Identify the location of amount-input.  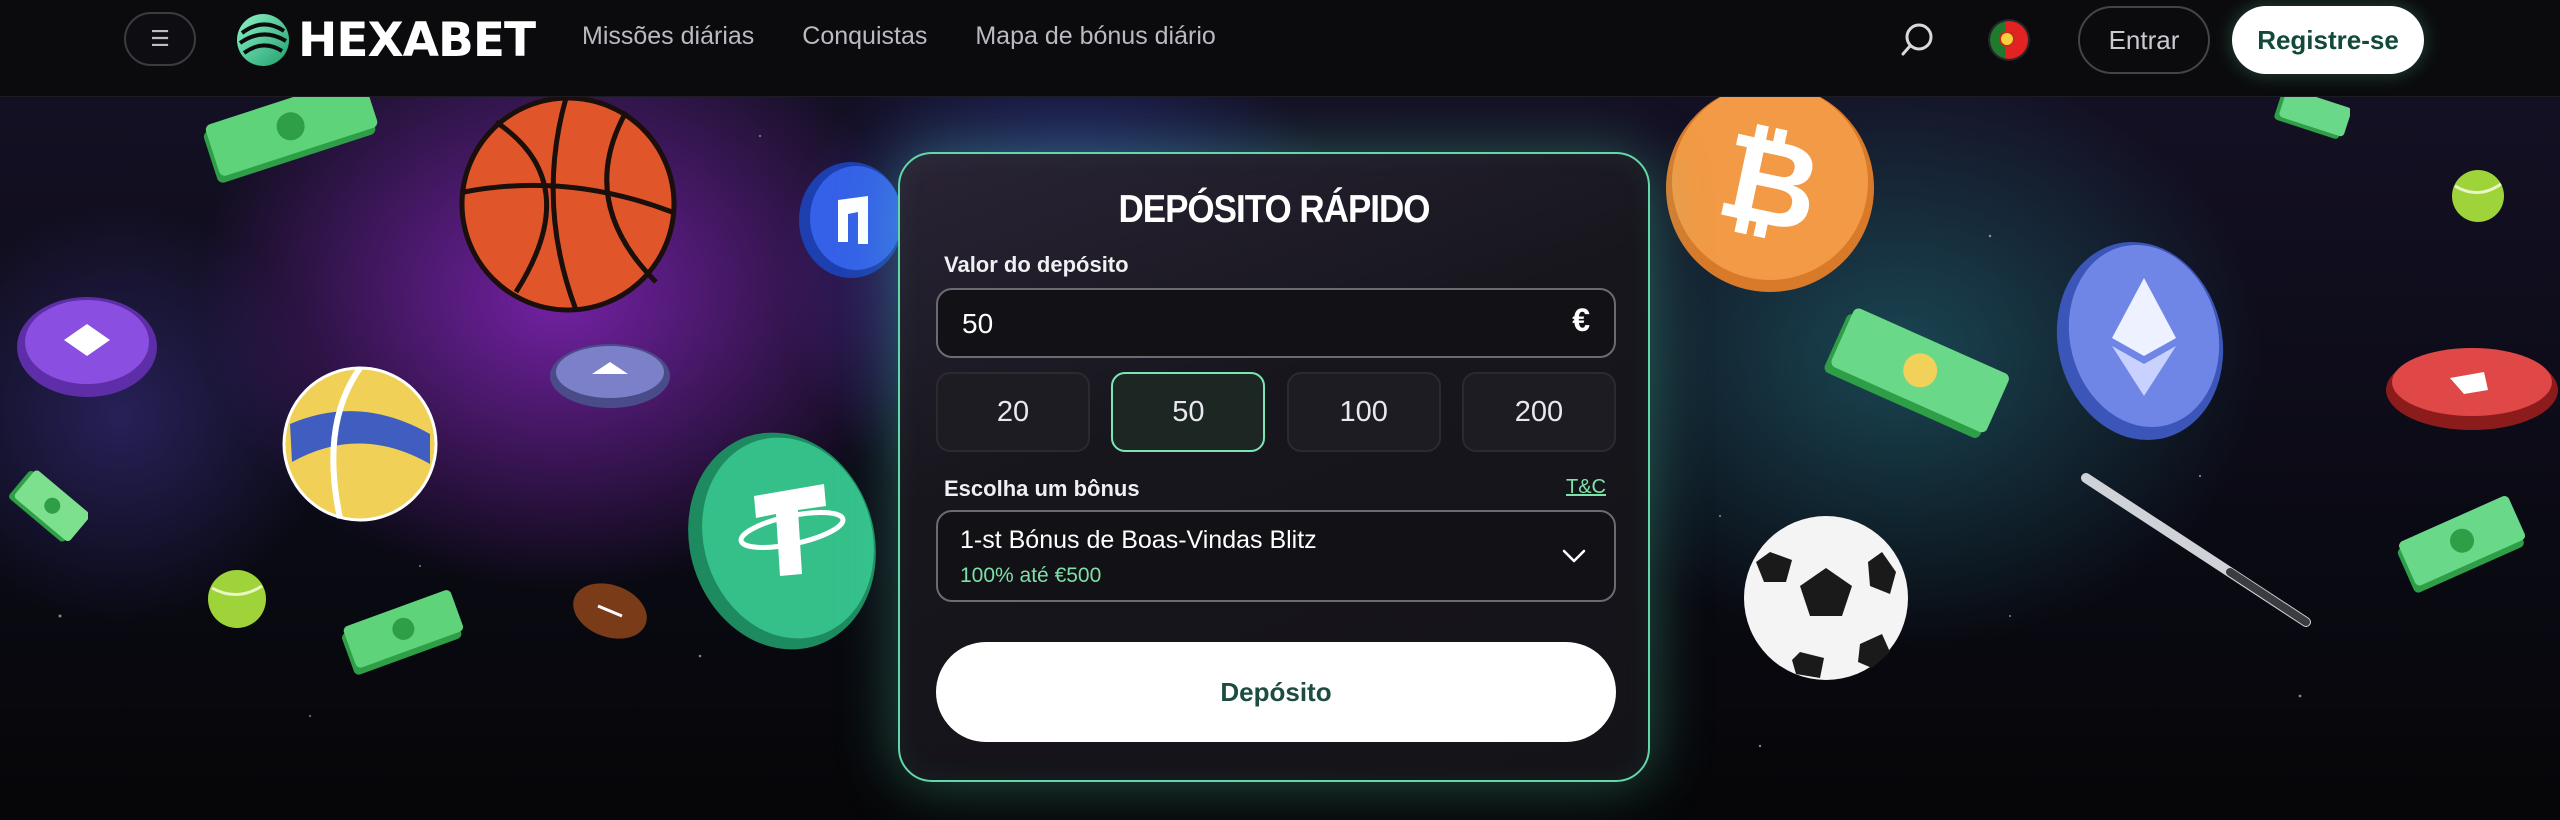
(1212, 324).